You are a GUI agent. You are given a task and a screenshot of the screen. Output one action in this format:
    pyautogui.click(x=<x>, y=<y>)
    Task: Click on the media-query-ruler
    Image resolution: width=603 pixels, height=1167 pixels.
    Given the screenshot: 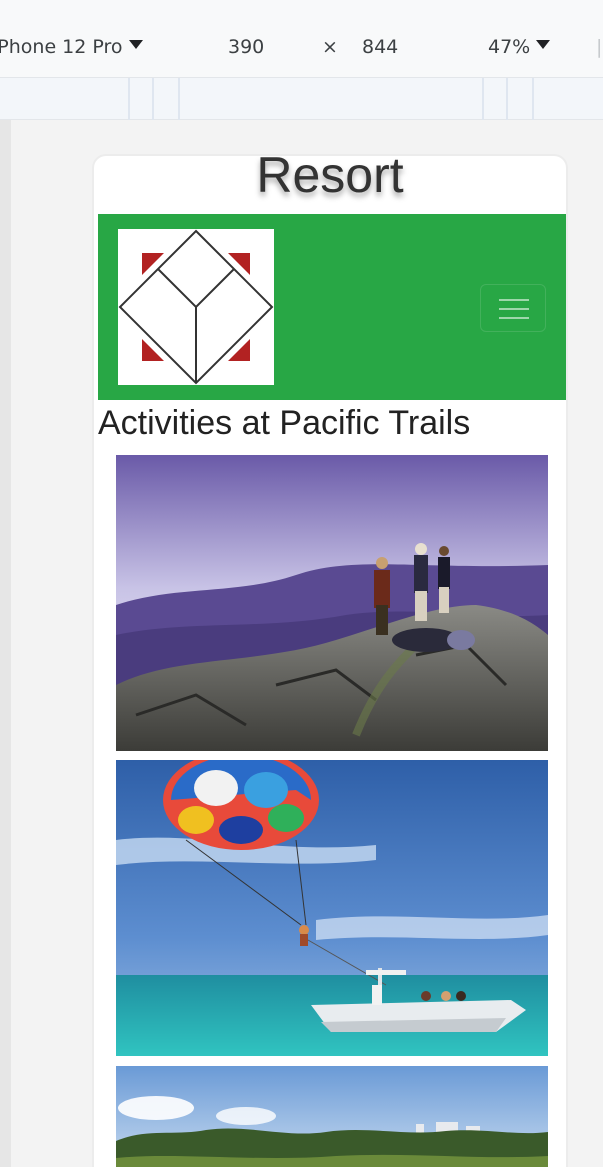 What is the action you would take?
    pyautogui.click(x=301, y=99)
    